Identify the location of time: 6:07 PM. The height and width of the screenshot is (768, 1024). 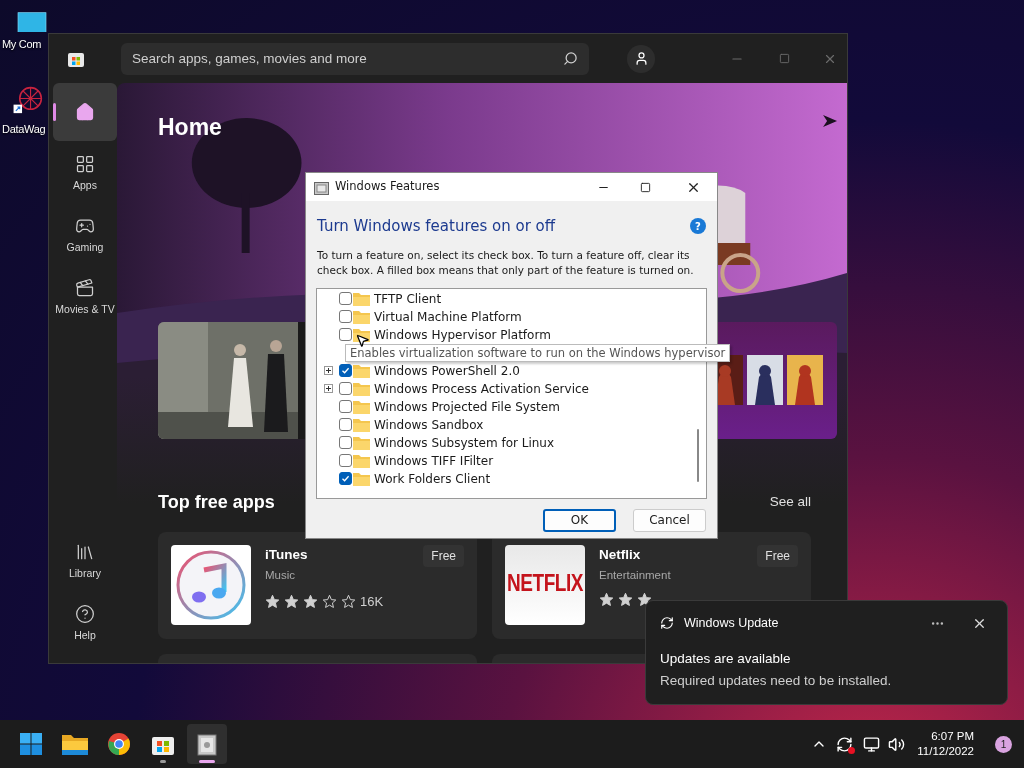
(952, 736).